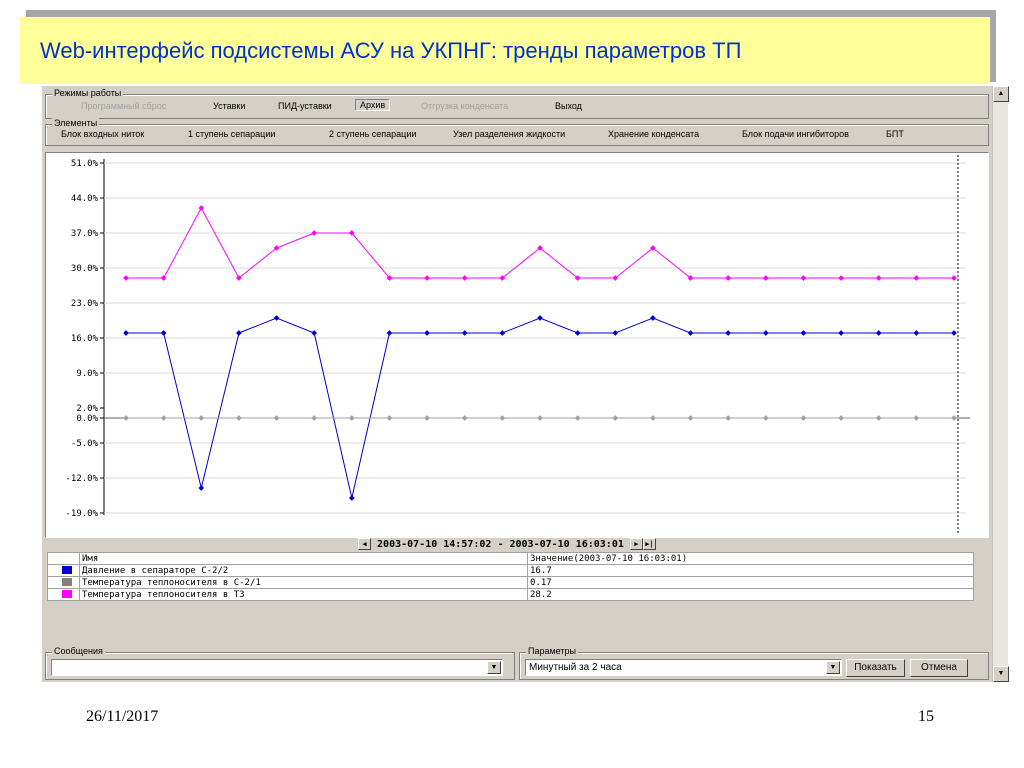 This screenshot has height=768, width=1024. What do you see at coordinates (1001, 94) in the screenshot?
I see `scroll-up-icon: ▲` at bounding box center [1001, 94].